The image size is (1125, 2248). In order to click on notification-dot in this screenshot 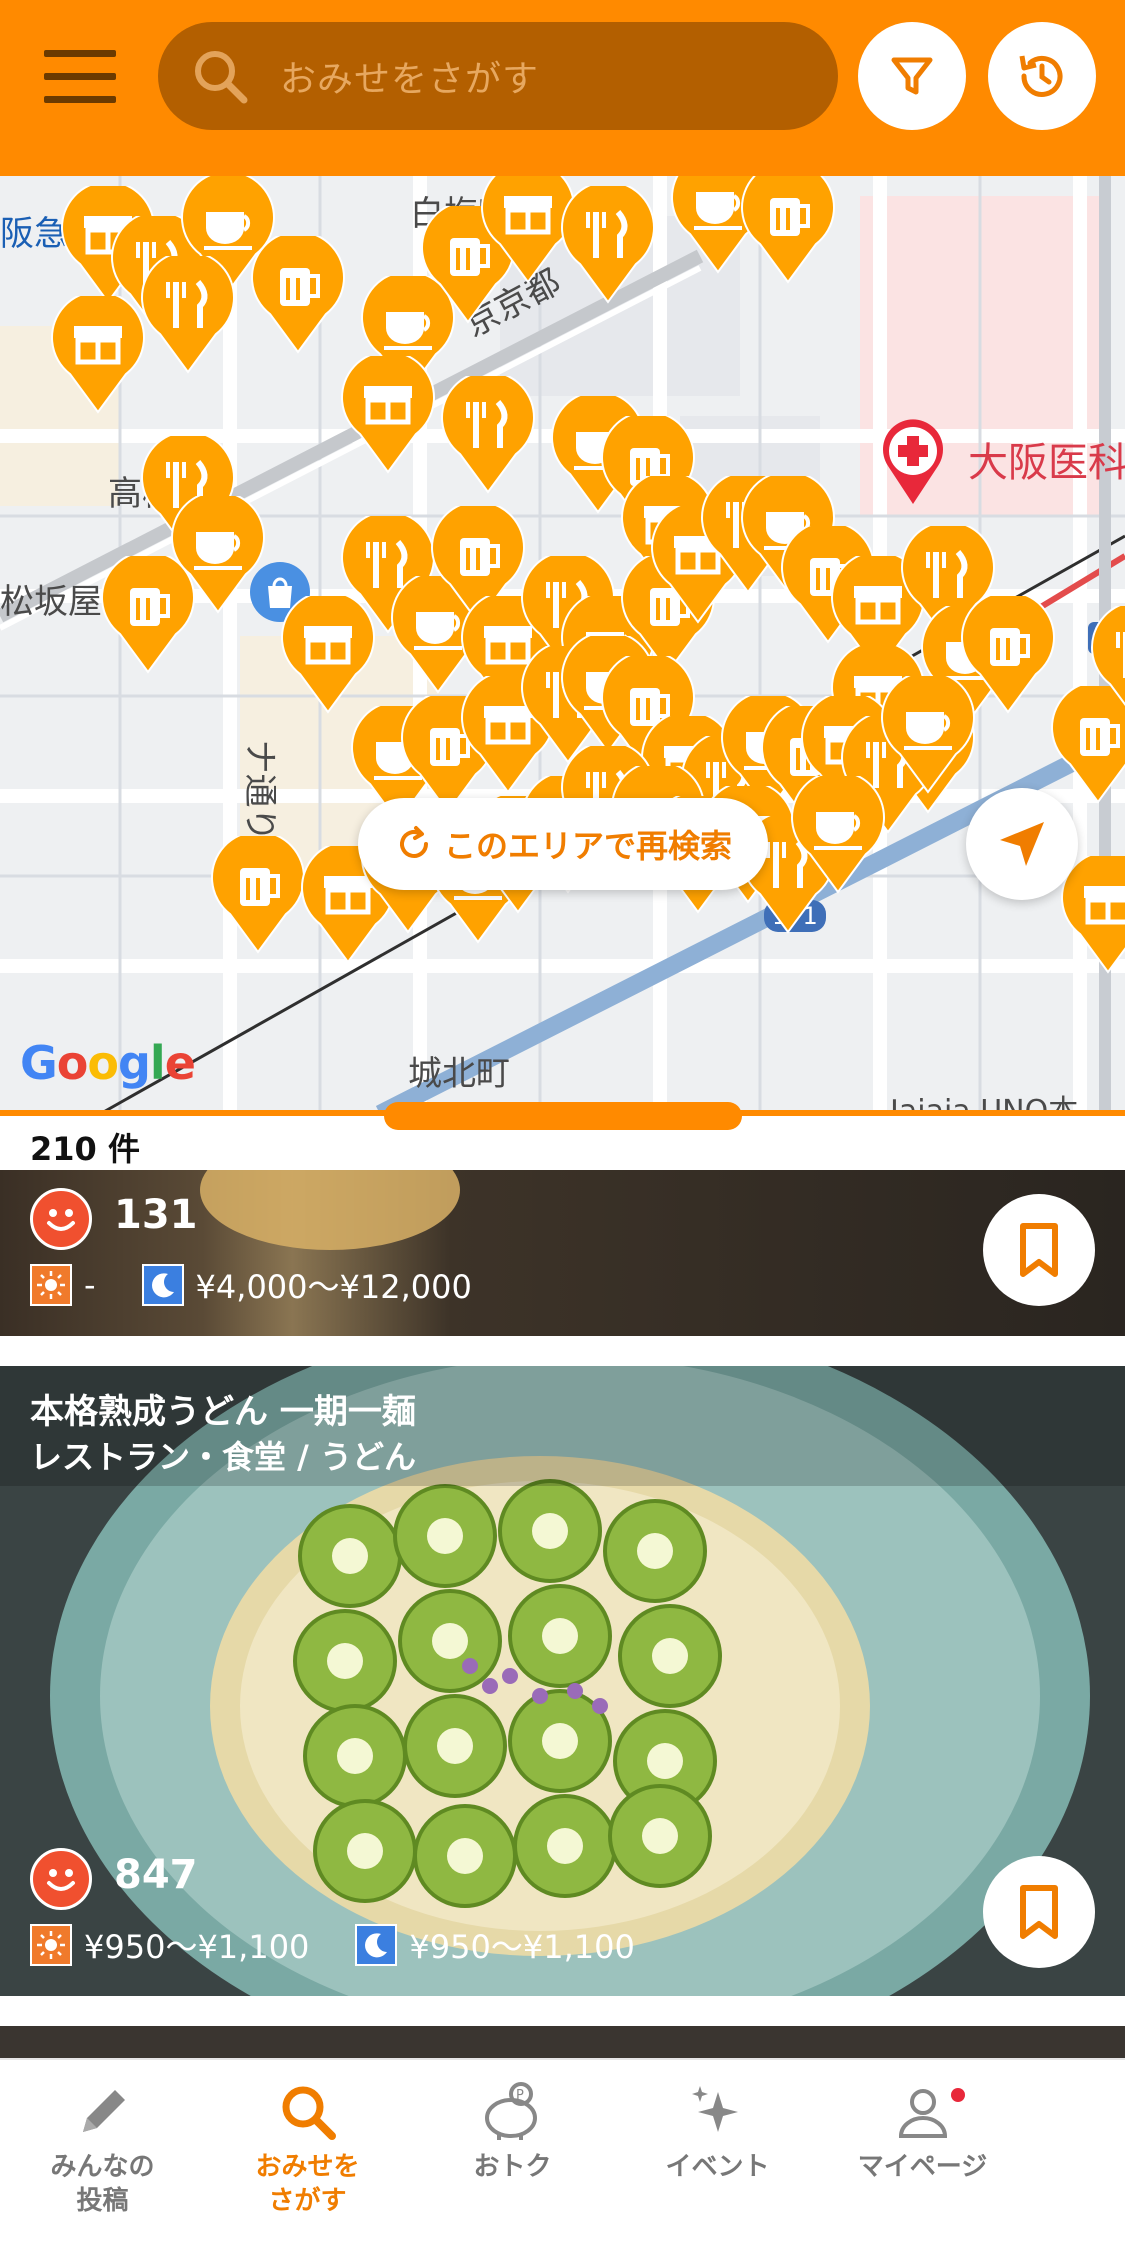, I will do `click(958, 2095)`.